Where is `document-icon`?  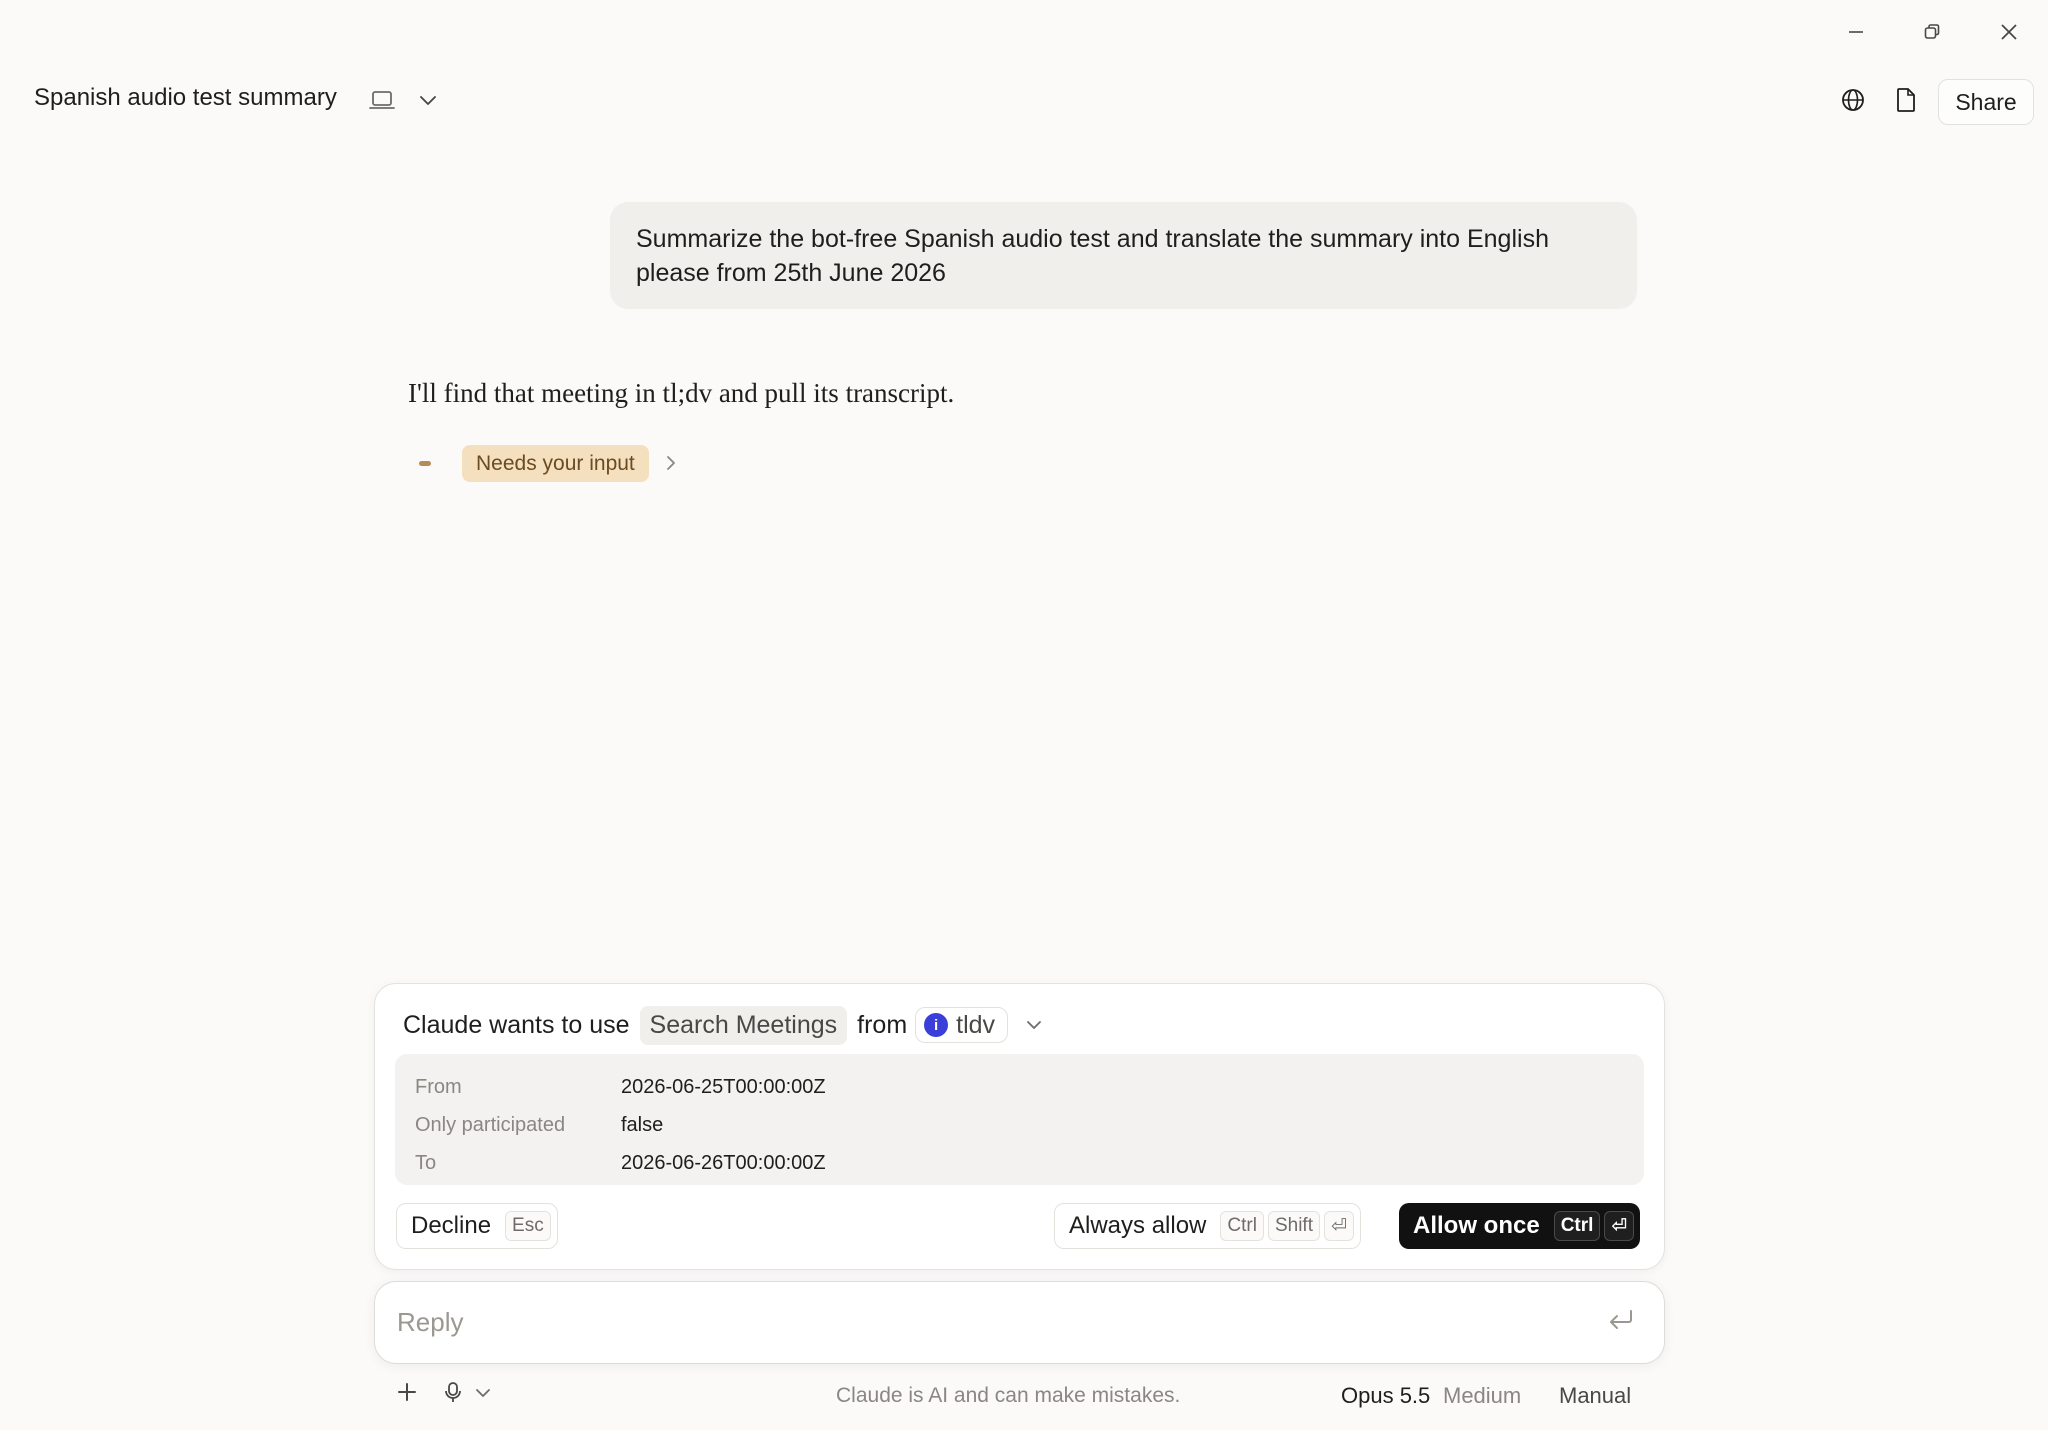 document-icon is located at coordinates (1906, 100).